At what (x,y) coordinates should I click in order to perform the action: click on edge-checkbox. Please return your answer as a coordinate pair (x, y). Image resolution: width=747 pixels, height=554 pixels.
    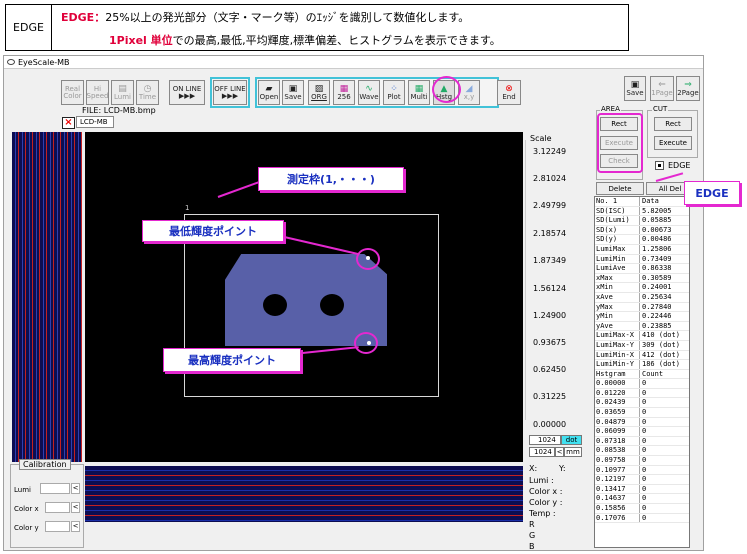
    Looking at the image, I should click on (659, 165).